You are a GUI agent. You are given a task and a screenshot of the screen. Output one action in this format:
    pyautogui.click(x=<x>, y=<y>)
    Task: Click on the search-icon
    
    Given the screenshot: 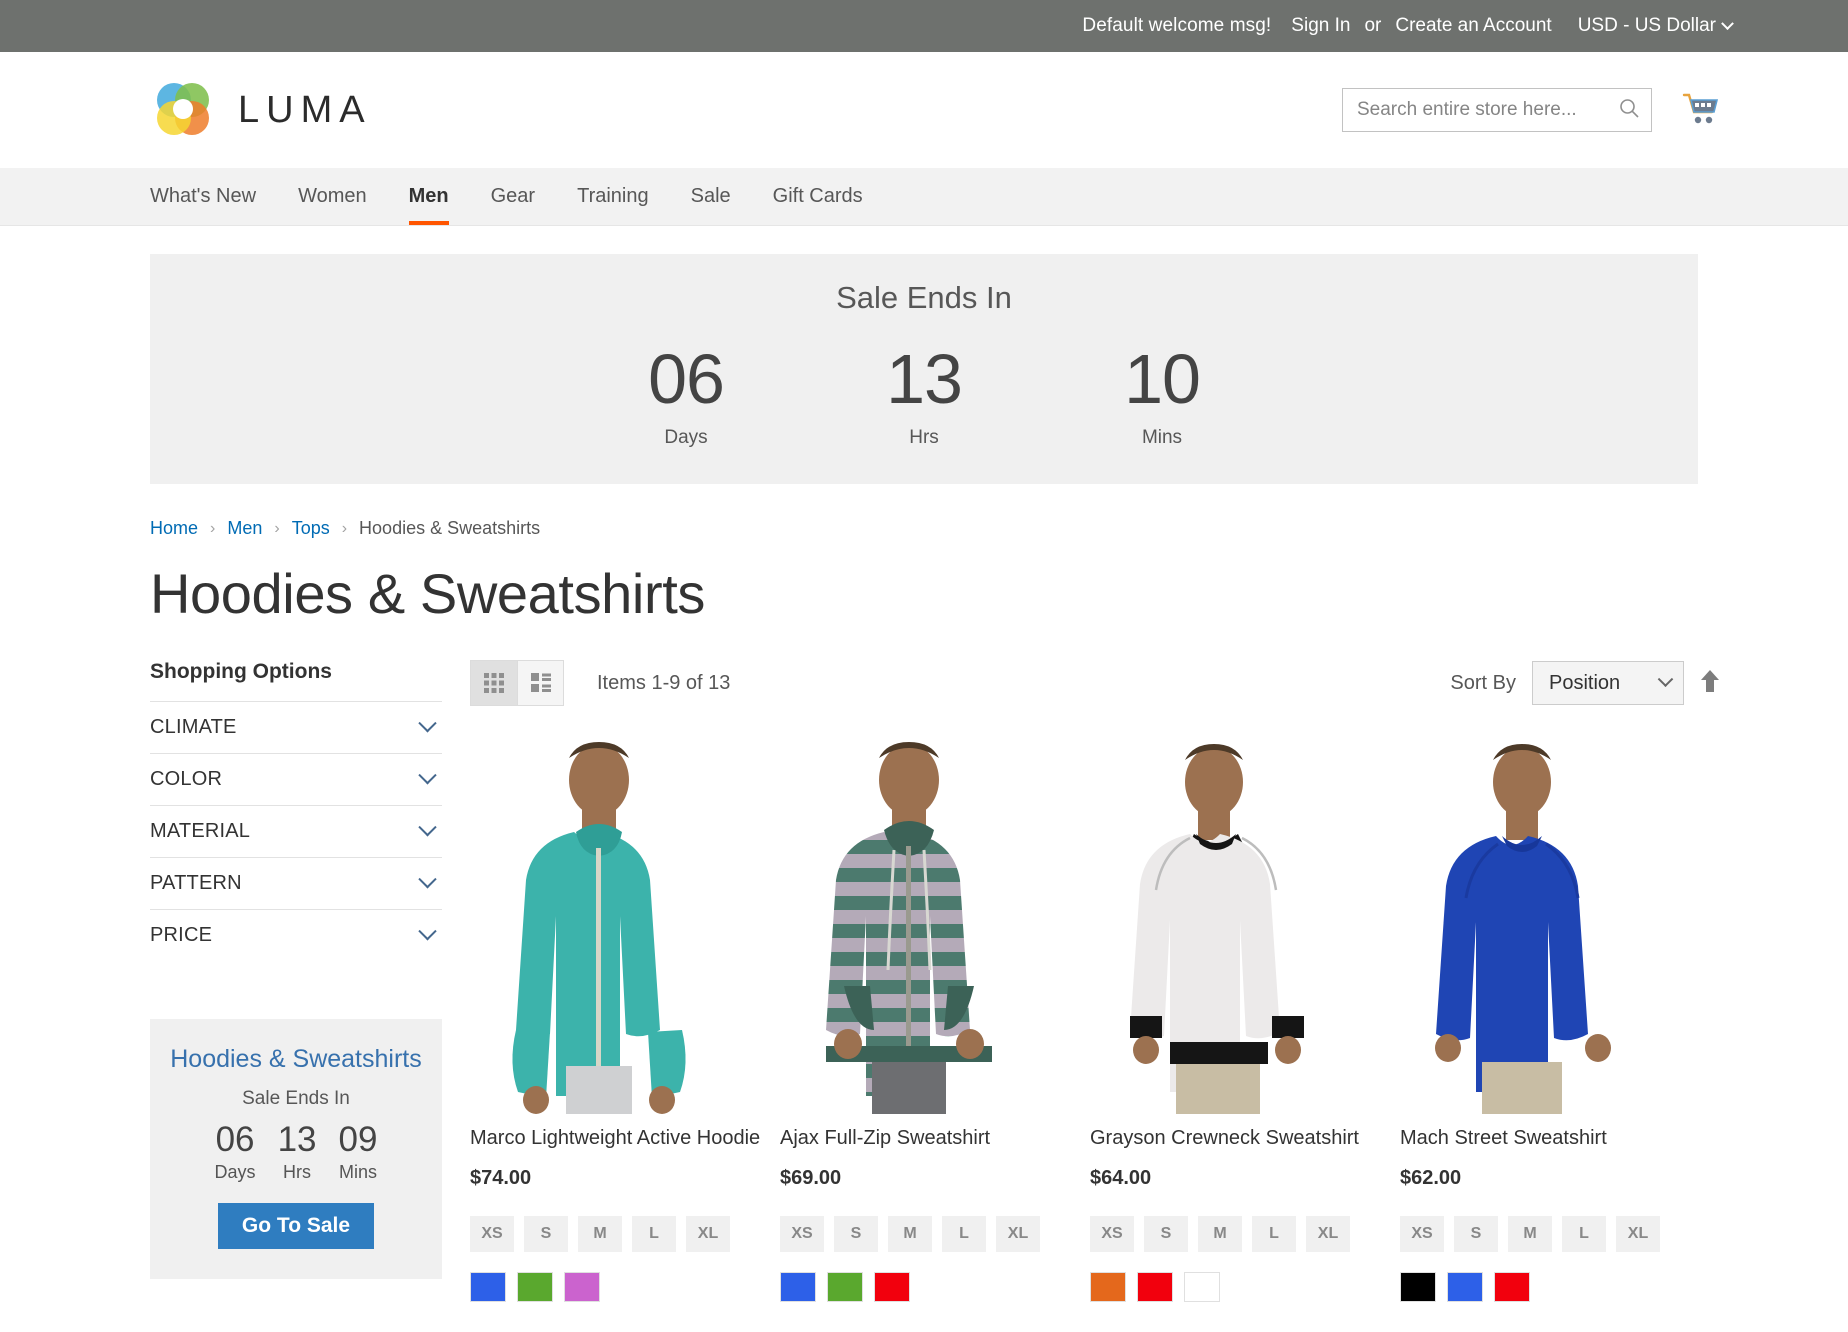 What is the action you would take?
    pyautogui.click(x=1629, y=110)
    